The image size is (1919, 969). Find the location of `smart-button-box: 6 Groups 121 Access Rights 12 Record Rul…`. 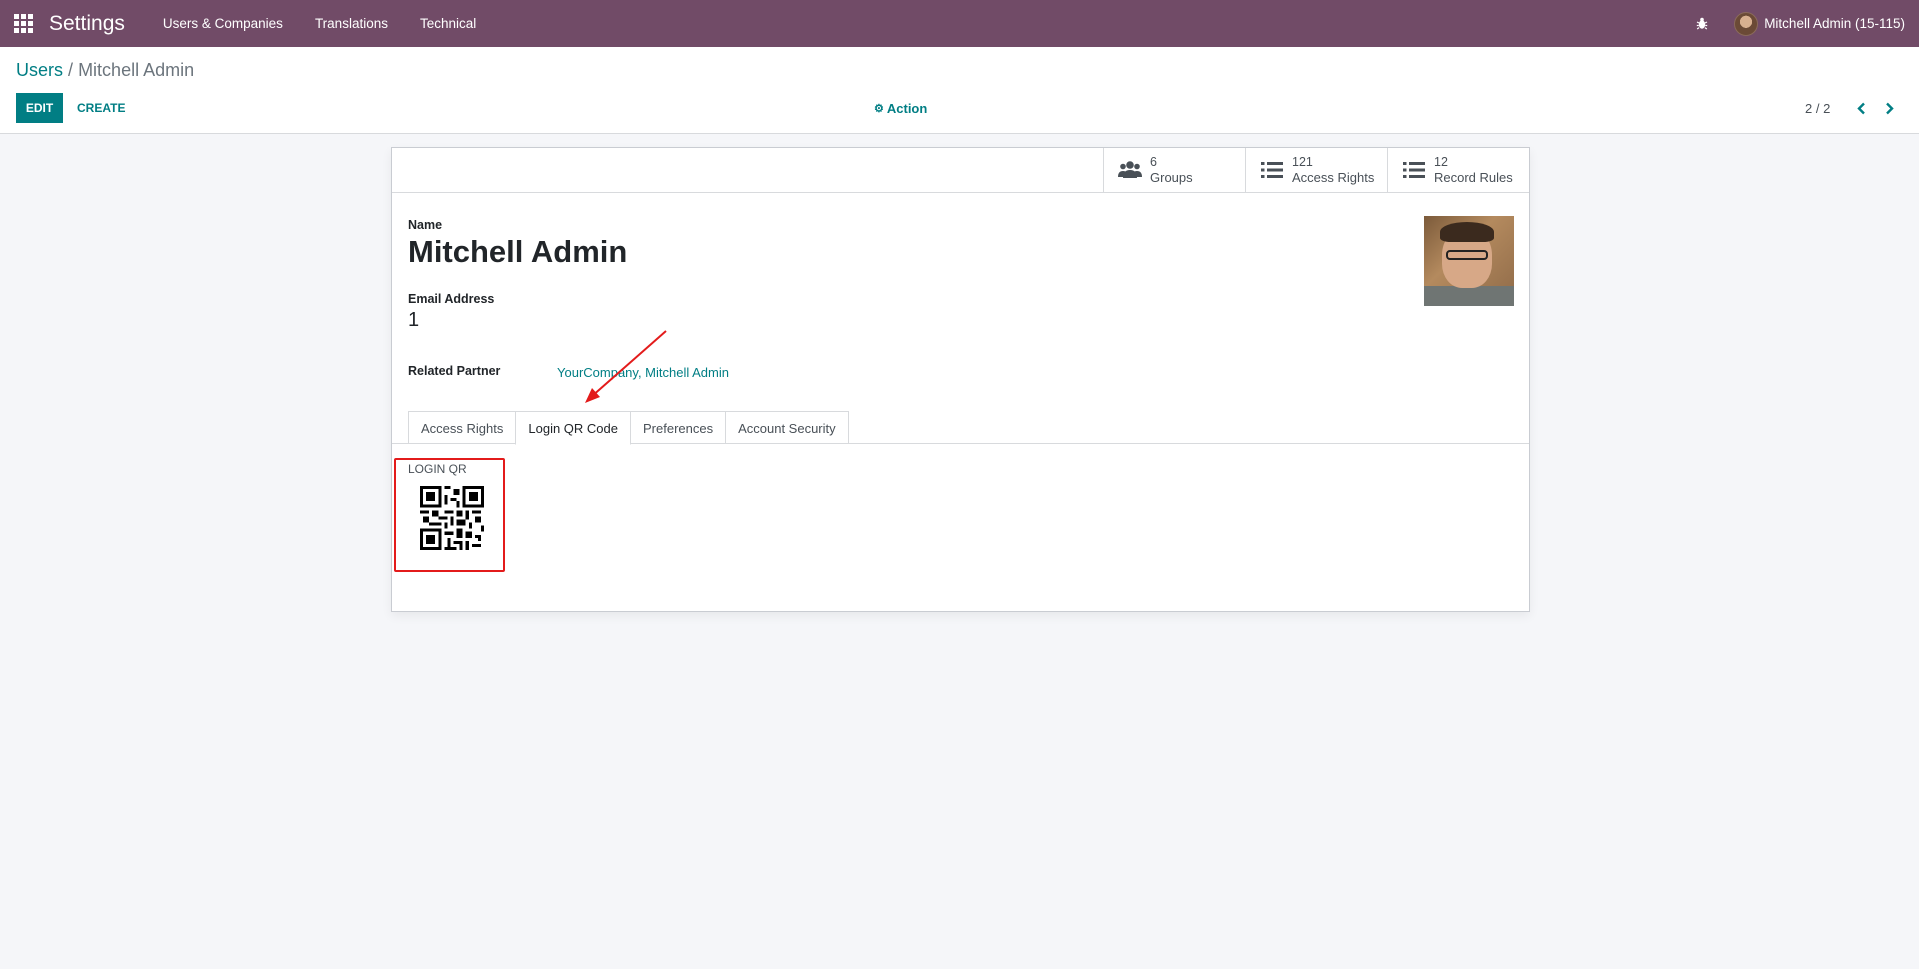

smart-button-box: 6 Groups 121 Access Rights 12 Record Rul… is located at coordinates (1316, 170).